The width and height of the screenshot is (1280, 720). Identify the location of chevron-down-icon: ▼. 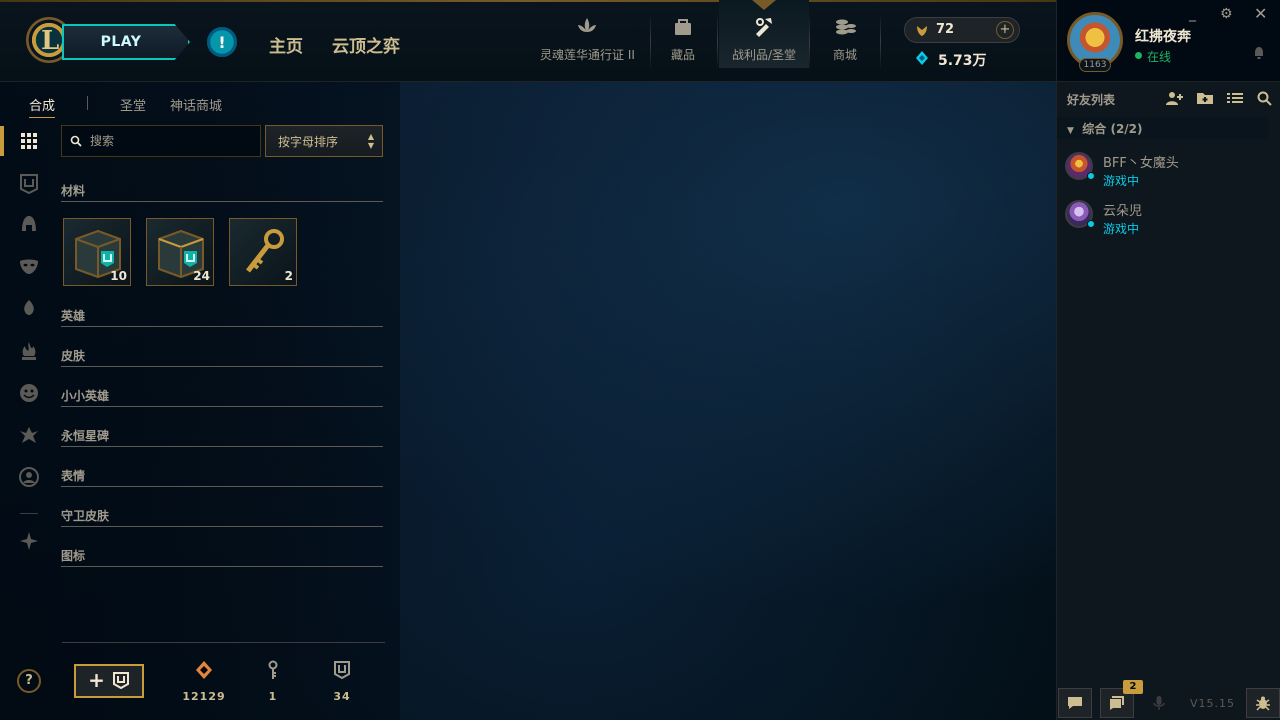
(1070, 131).